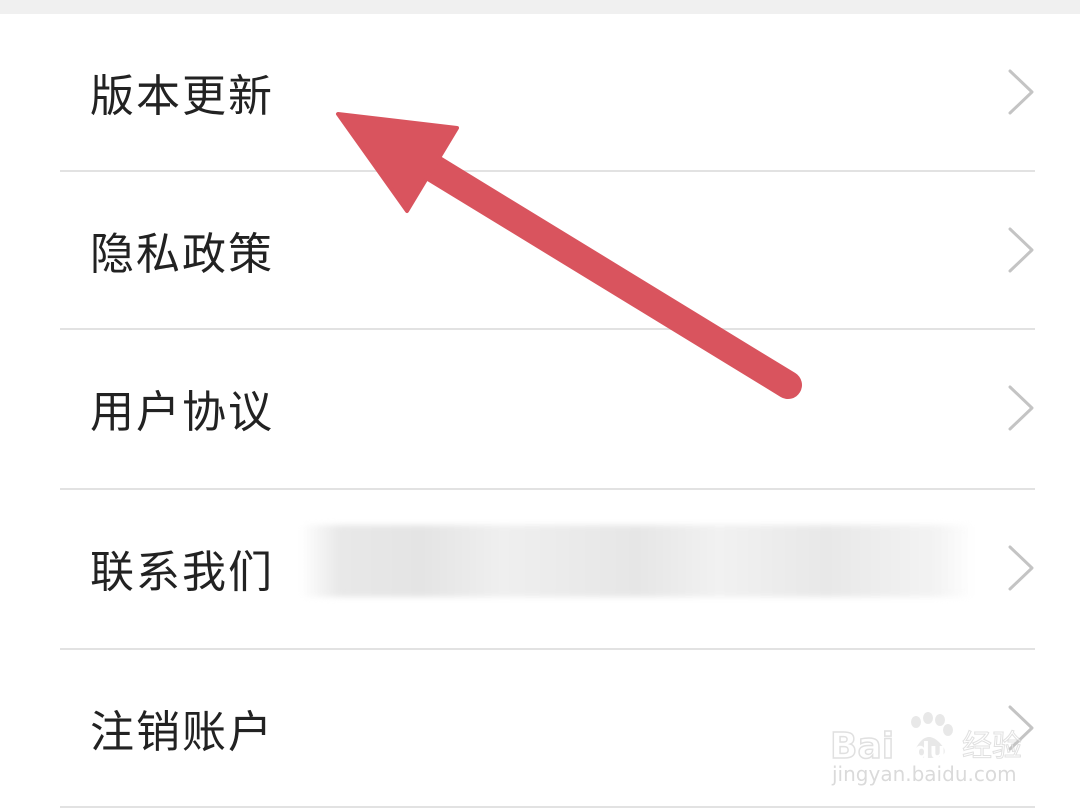 The width and height of the screenshot is (1080, 812). Describe the element at coordinates (182, 732) in the screenshot. I see `settings-item-label: 注销账户` at that location.